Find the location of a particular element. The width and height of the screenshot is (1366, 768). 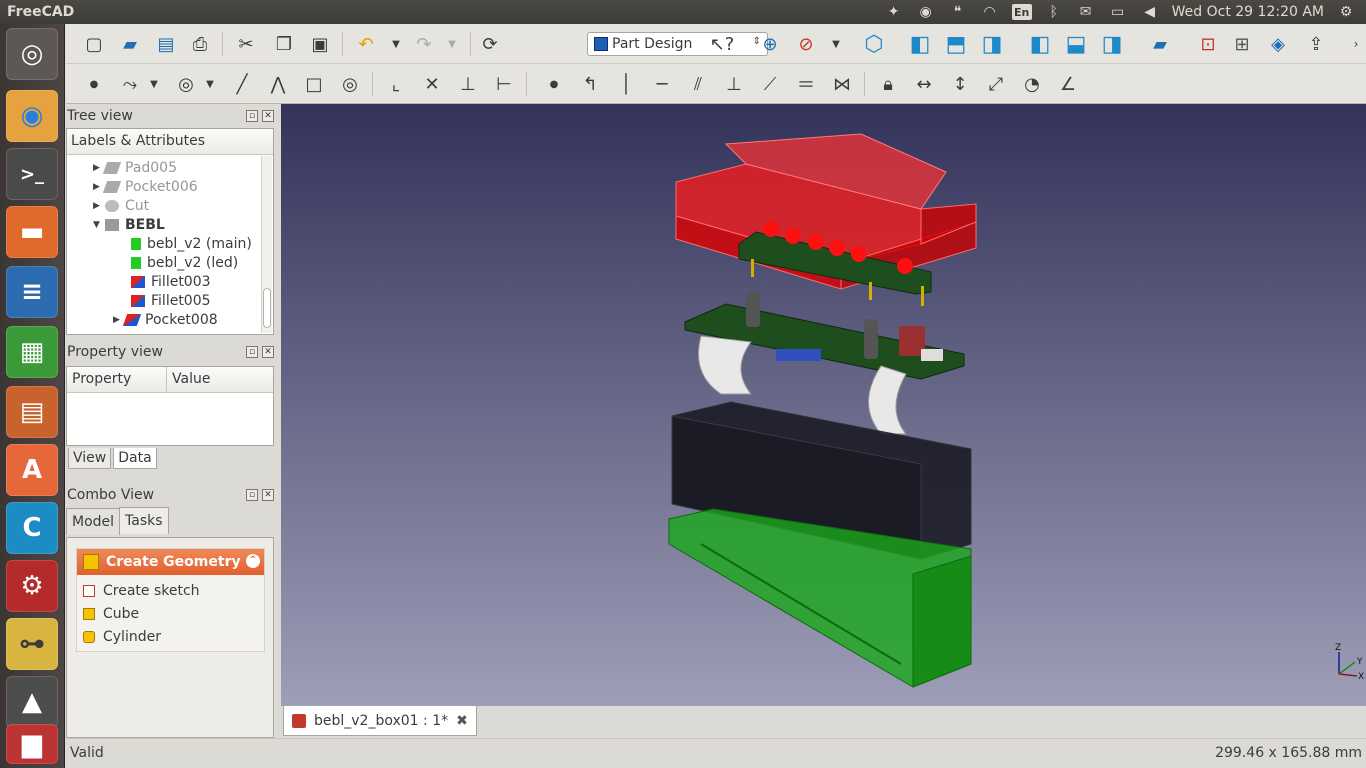

files-icon: ▬ is located at coordinates (32, 232).